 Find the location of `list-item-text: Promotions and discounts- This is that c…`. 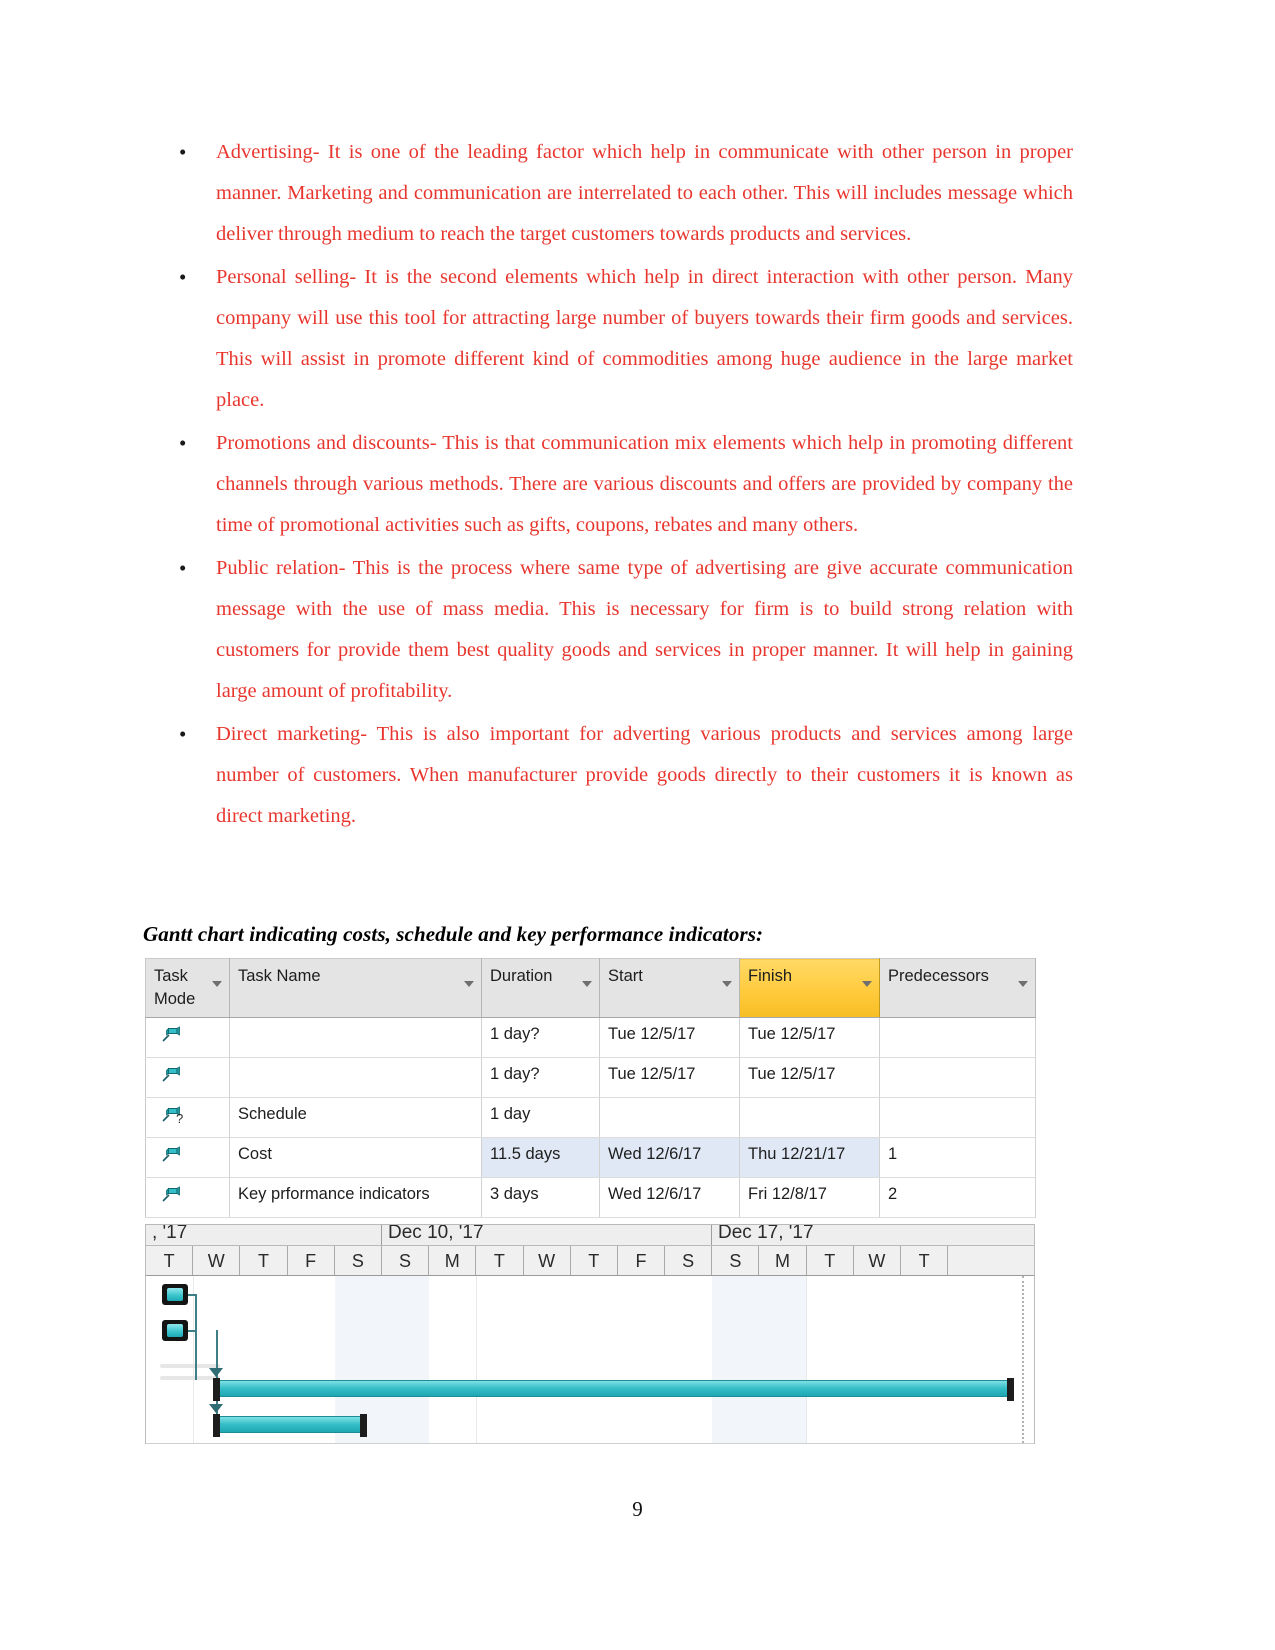

list-item-text: Promotions and discounts- This is that c… is located at coordinates (644, 484).